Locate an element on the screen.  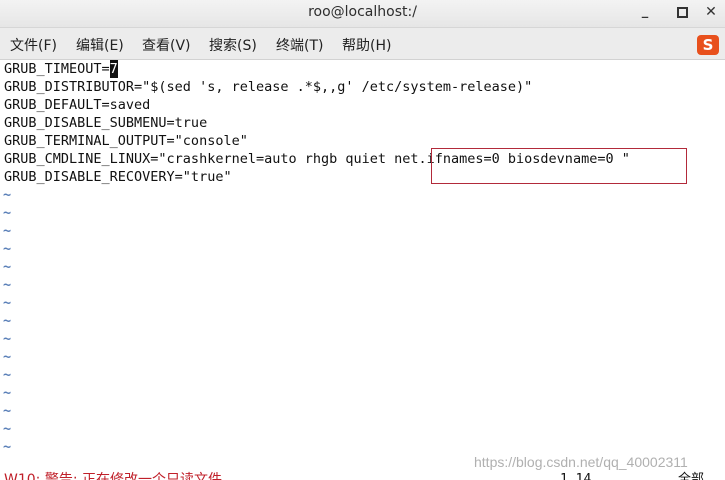
status-line: W10: 警告: 正在修改一个只读文件 1,14 全部 is located at coordinates (362, 475).